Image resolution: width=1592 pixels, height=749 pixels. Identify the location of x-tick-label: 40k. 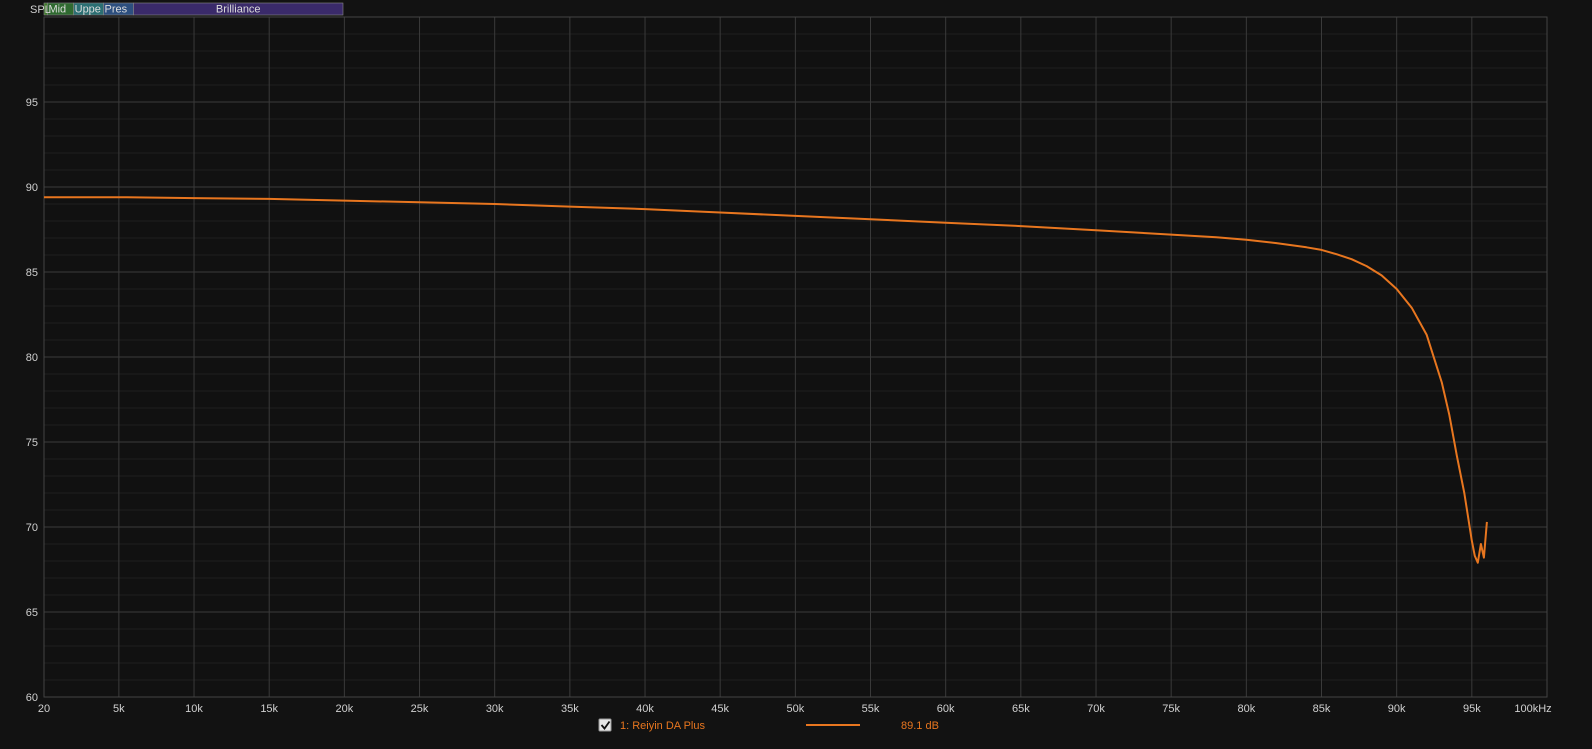
(645, 709).